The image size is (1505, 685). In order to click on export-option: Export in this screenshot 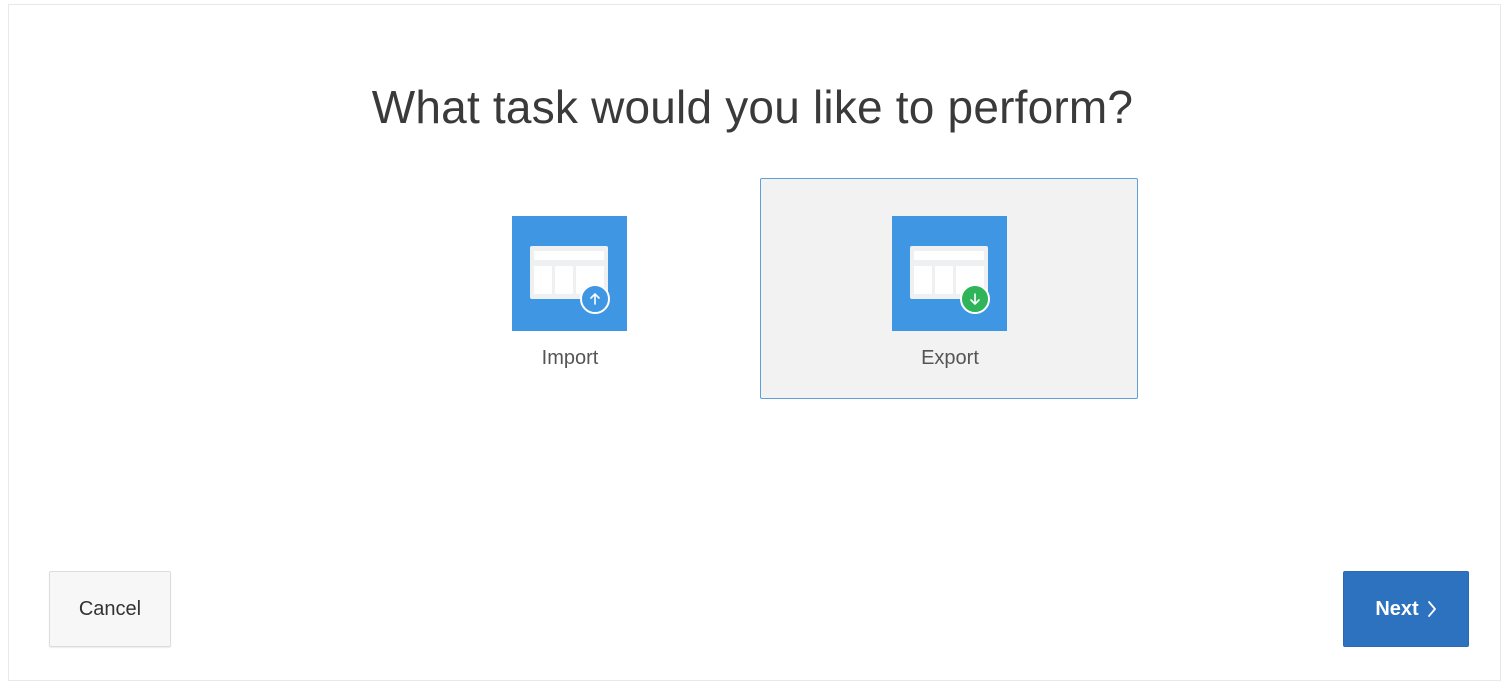, I will do `click(949, 288)`.